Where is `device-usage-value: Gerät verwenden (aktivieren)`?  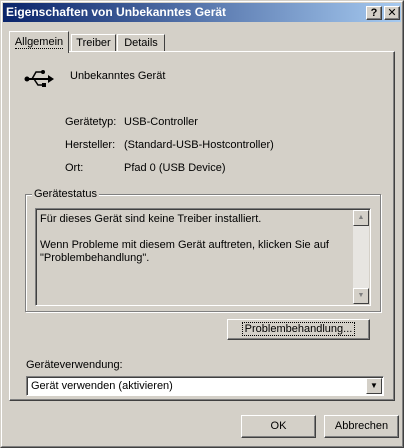
device-usage-value: Gerät verwenden (aktivieren) is located at coordinates (102, 386).